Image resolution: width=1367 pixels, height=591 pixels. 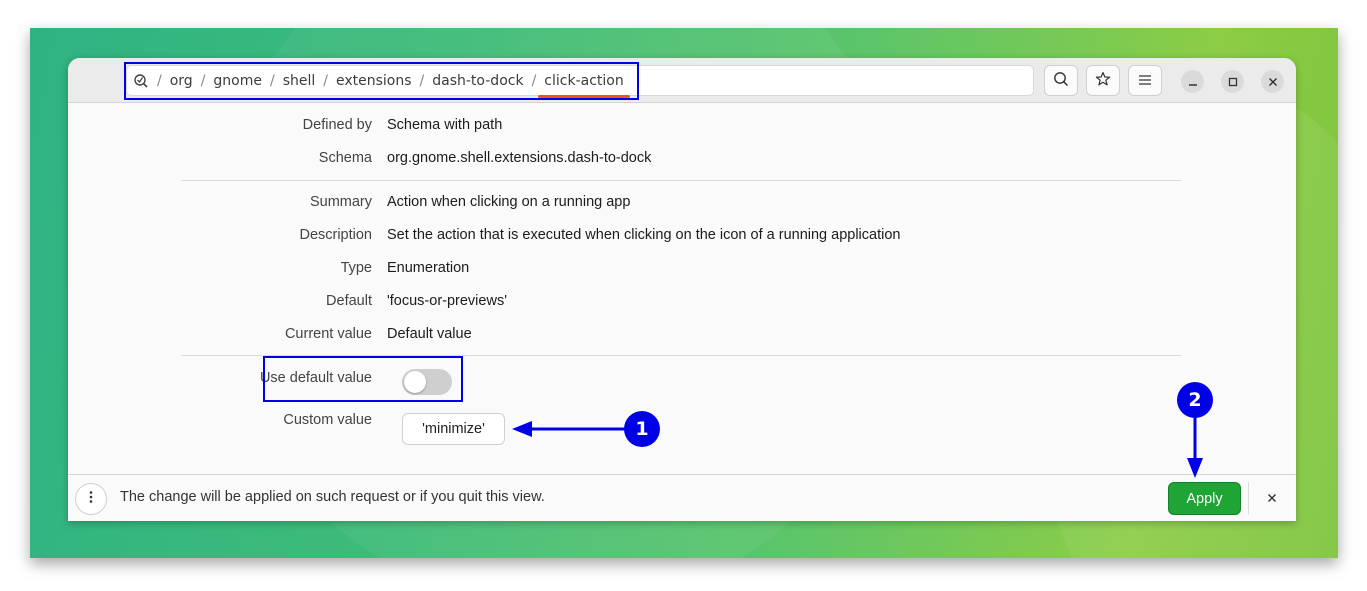 What do you see at coordinates (1195, 400) in the screenshot?
I see `annotation-badge-2: 2` at bounding box center [1195, 400].